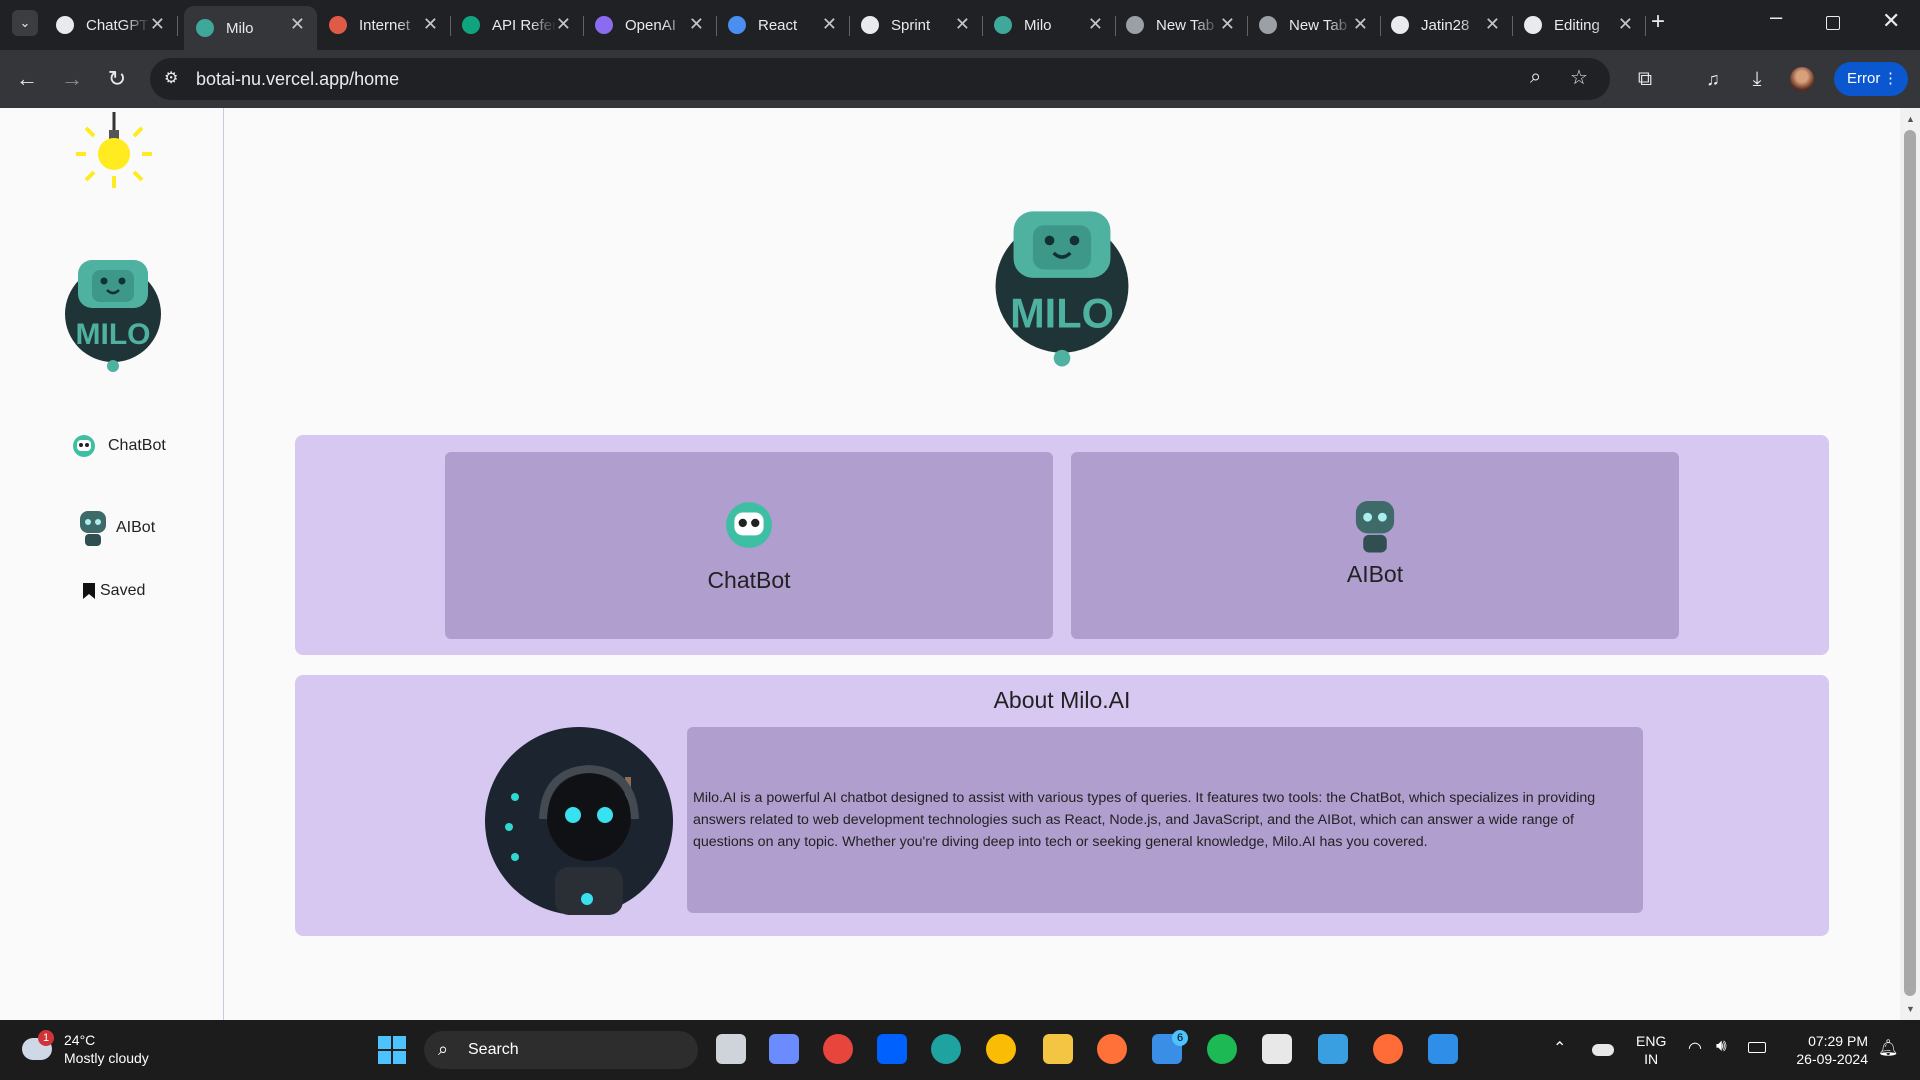 The width and height of the screenshot is (1920, 1080). I want to click on tab-6: React ✕, so click(783, 25).